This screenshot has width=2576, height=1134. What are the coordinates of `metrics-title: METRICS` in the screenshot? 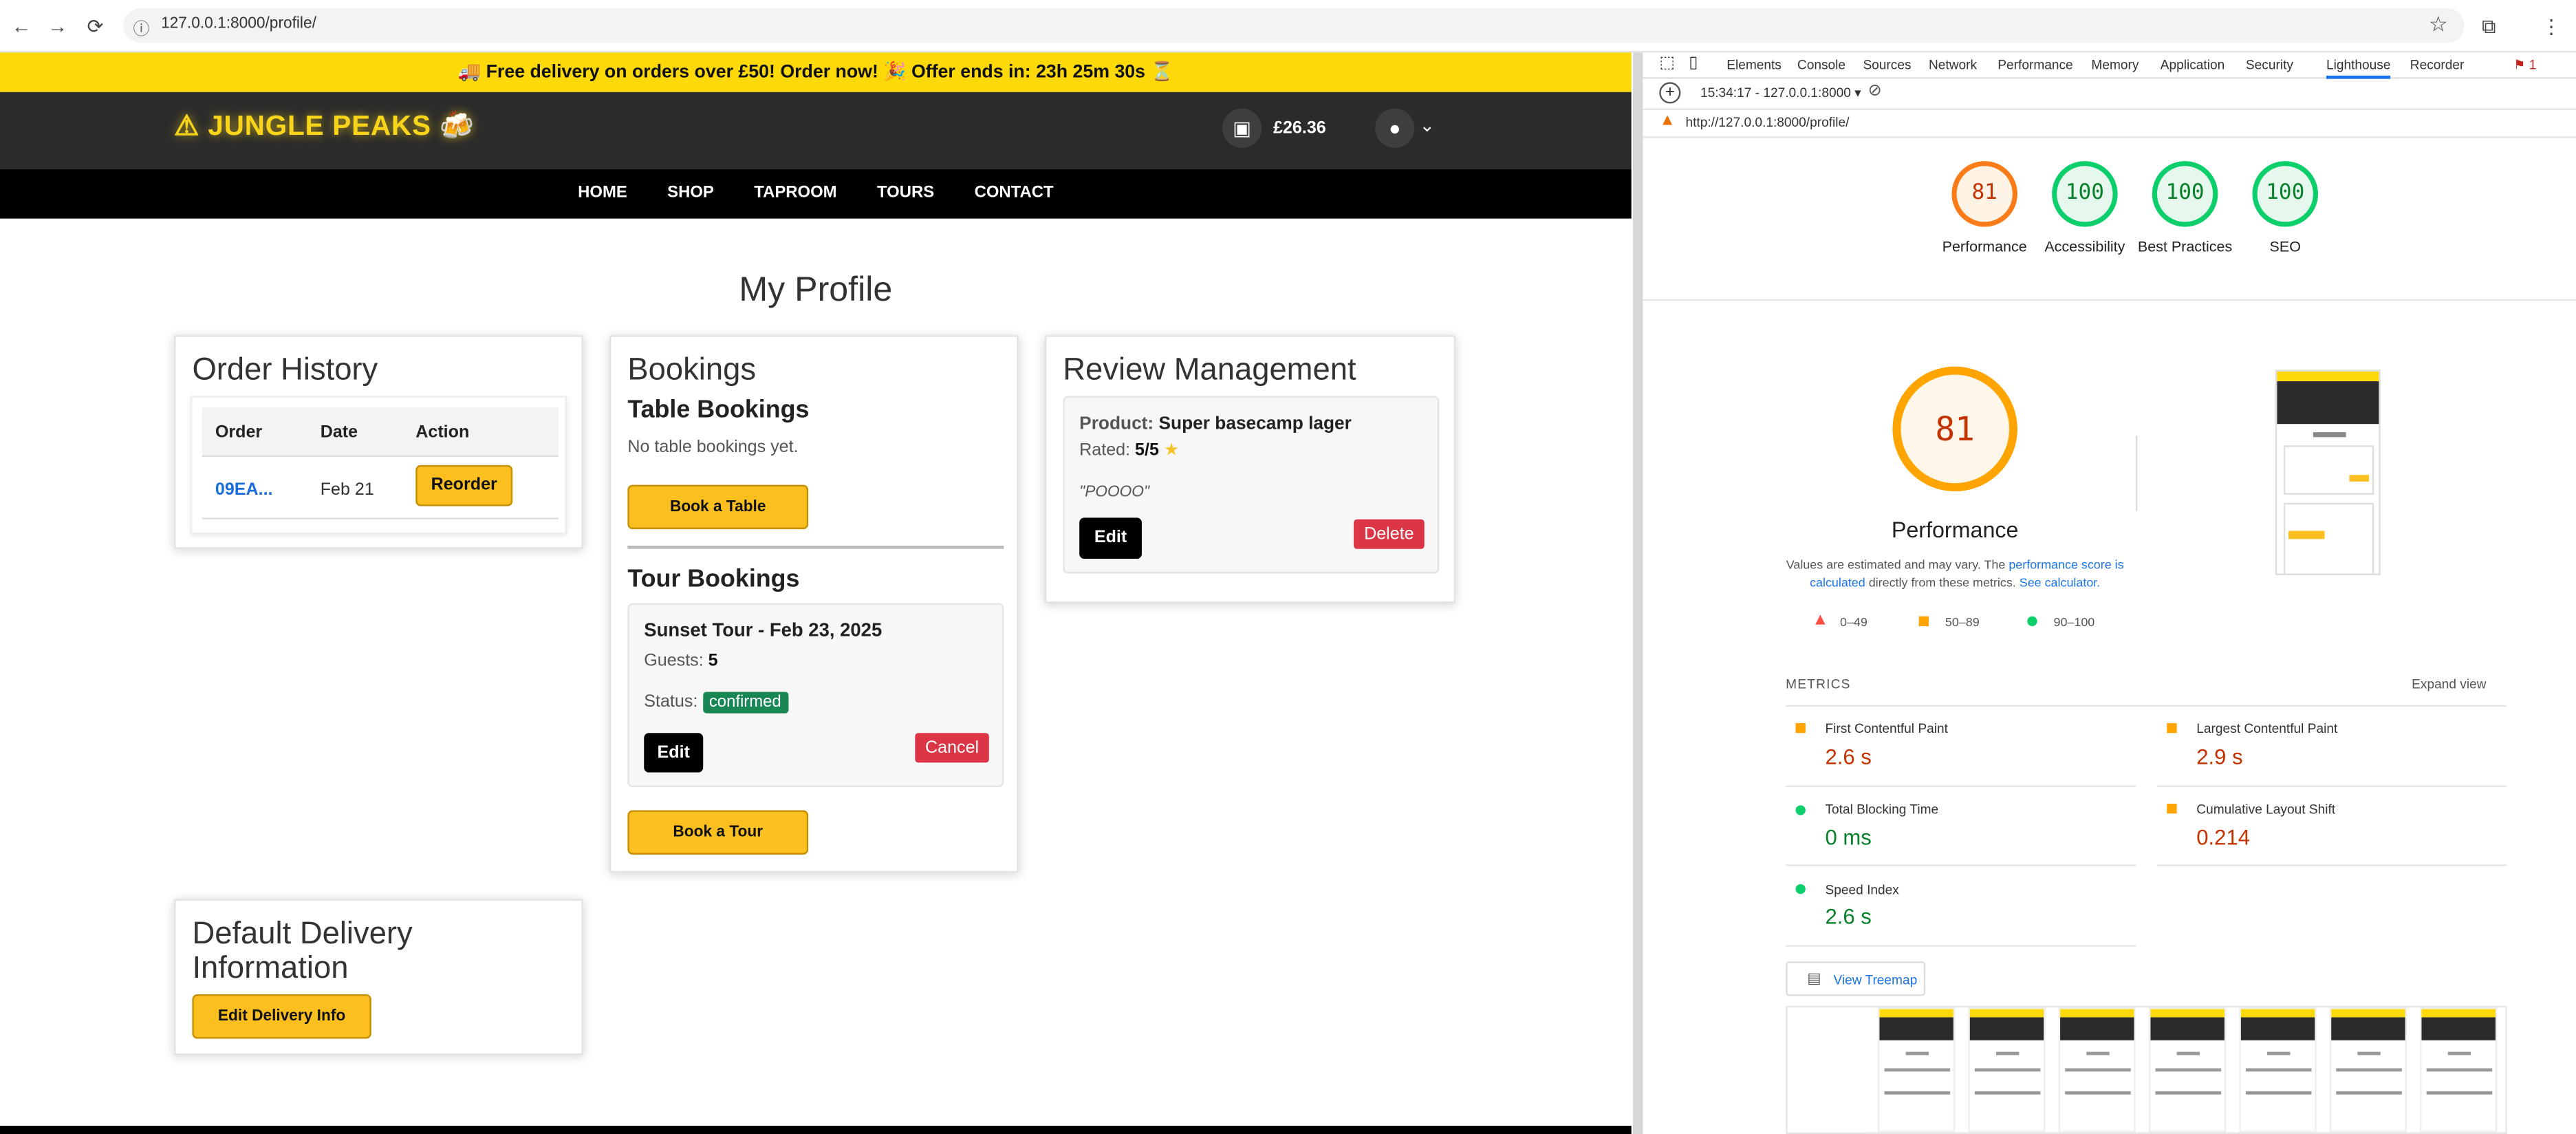 It's located at (1818, 684).